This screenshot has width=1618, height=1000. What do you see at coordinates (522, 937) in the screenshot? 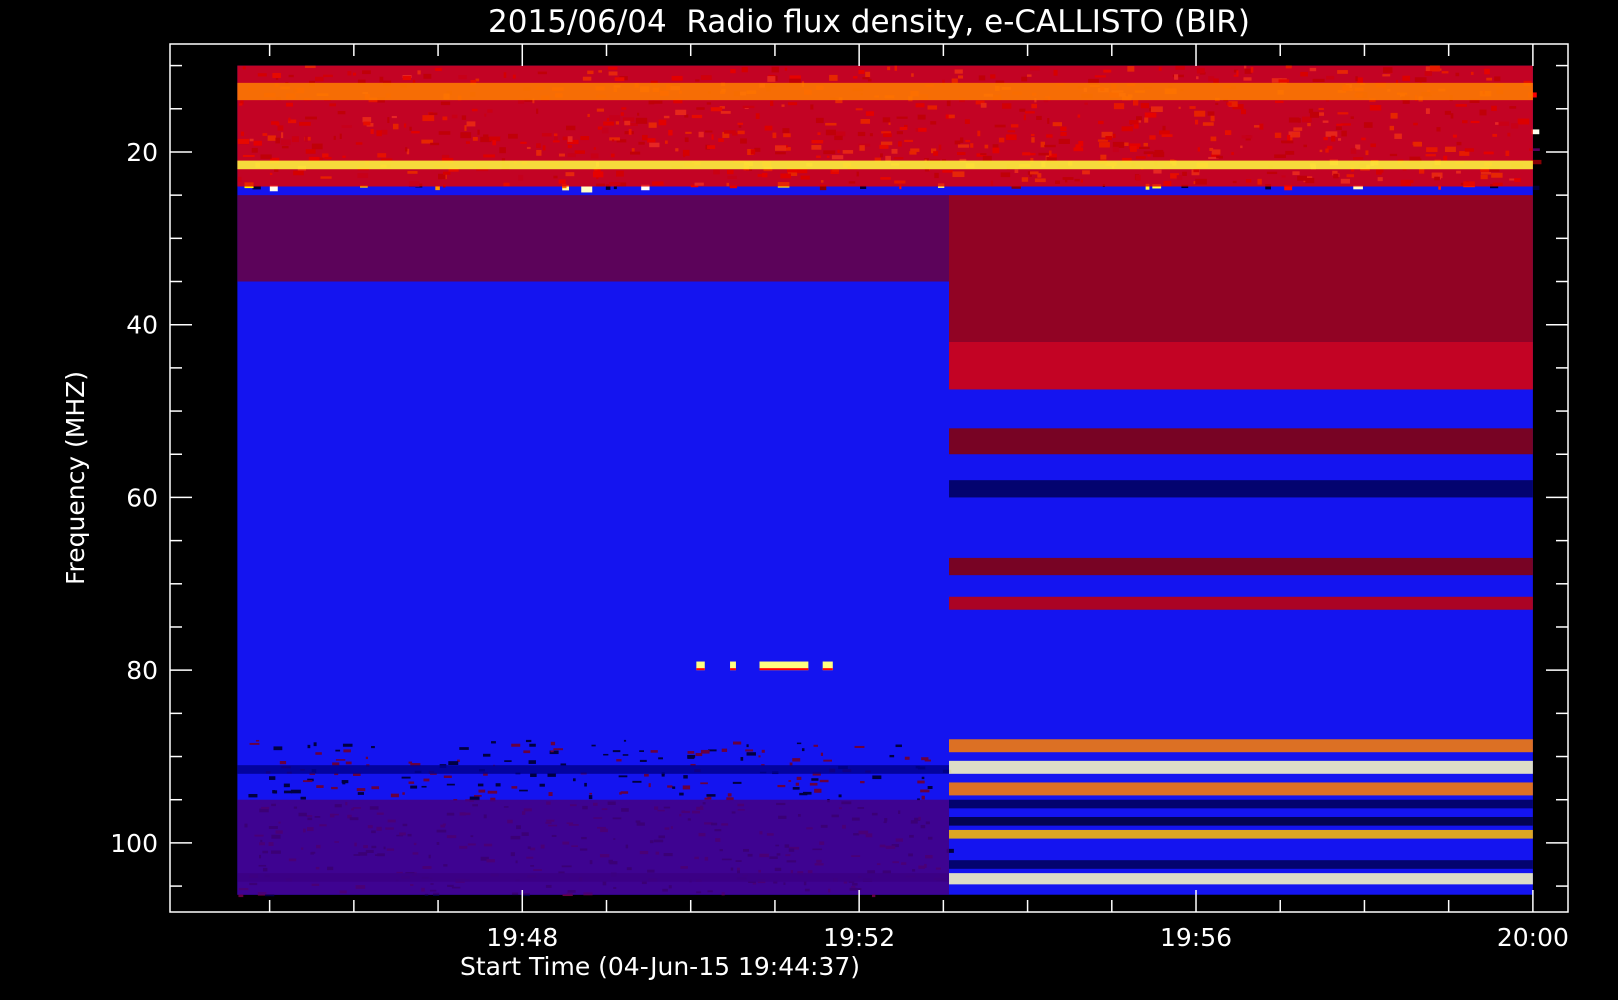
I see `x-tick-label: 19:48` at bounding box center [522, 937].